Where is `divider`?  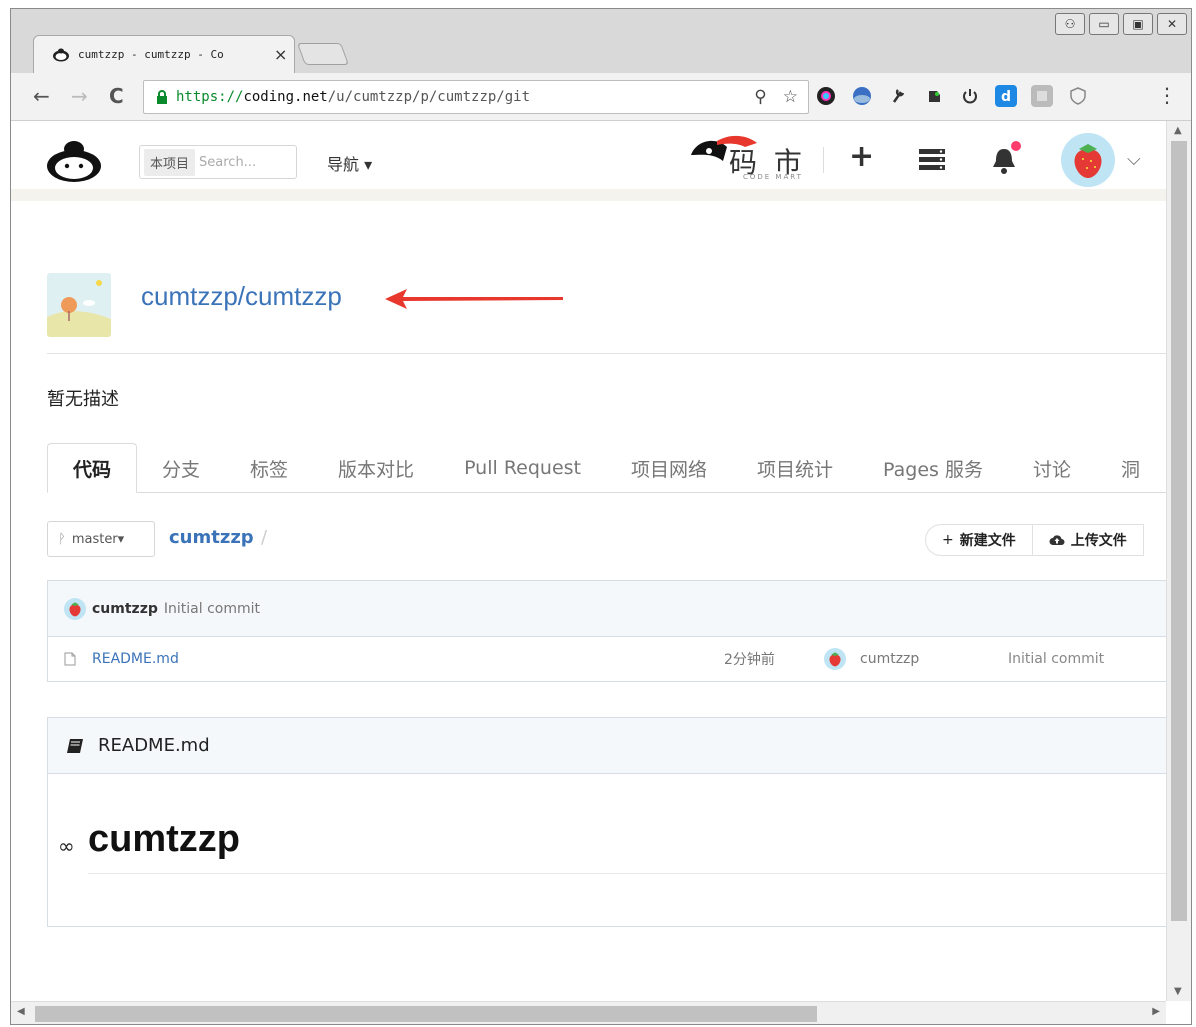
divider is located at coordinates (606, 353).